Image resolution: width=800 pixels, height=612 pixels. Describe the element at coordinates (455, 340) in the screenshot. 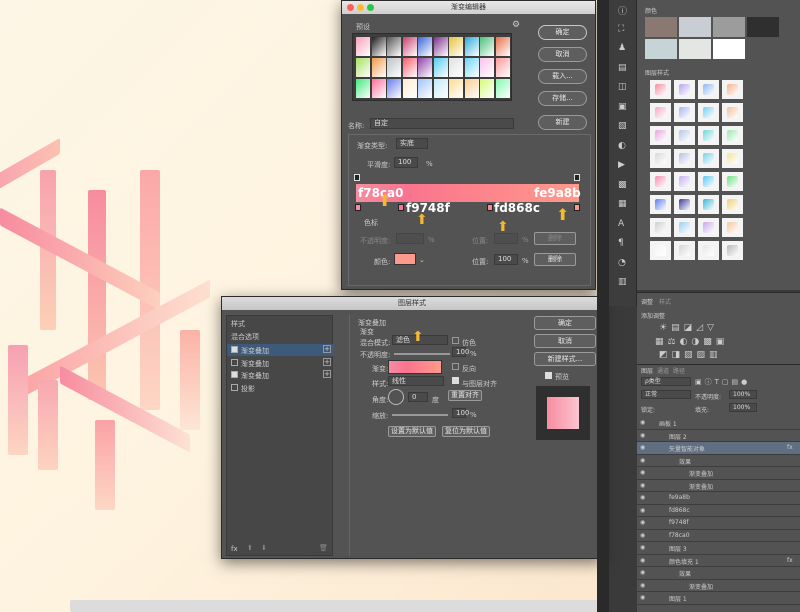

I see `dither-checkbox` at that location.